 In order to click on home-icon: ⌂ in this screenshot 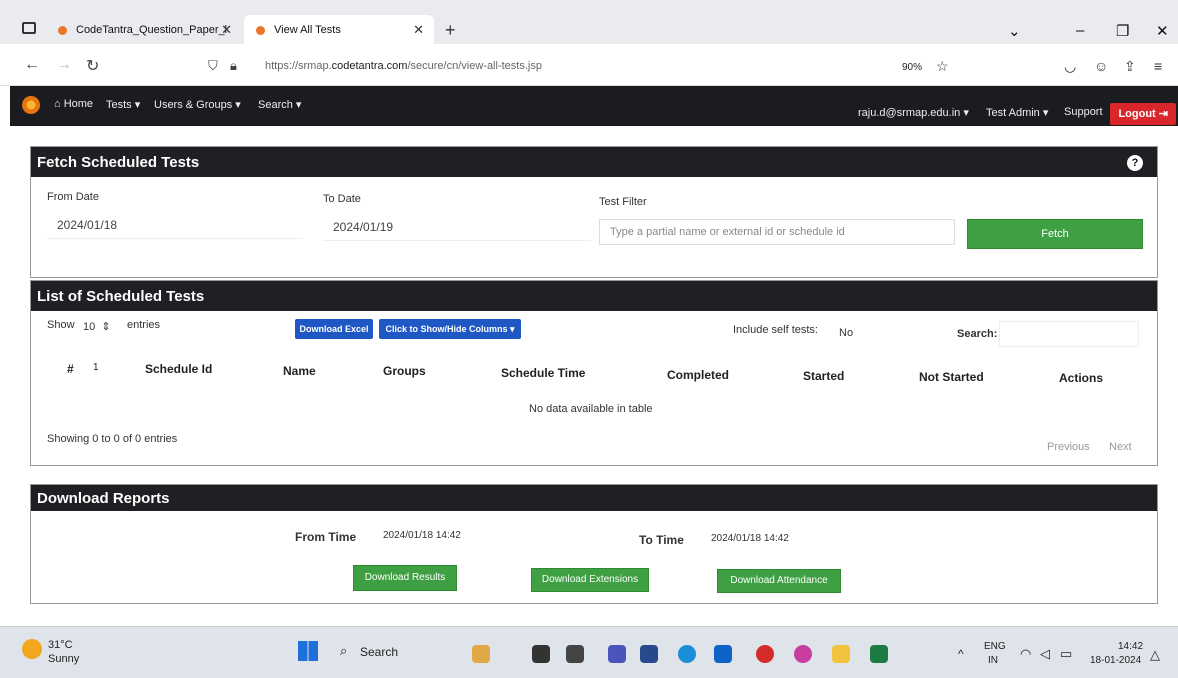, I will do `click(59, 104)`.